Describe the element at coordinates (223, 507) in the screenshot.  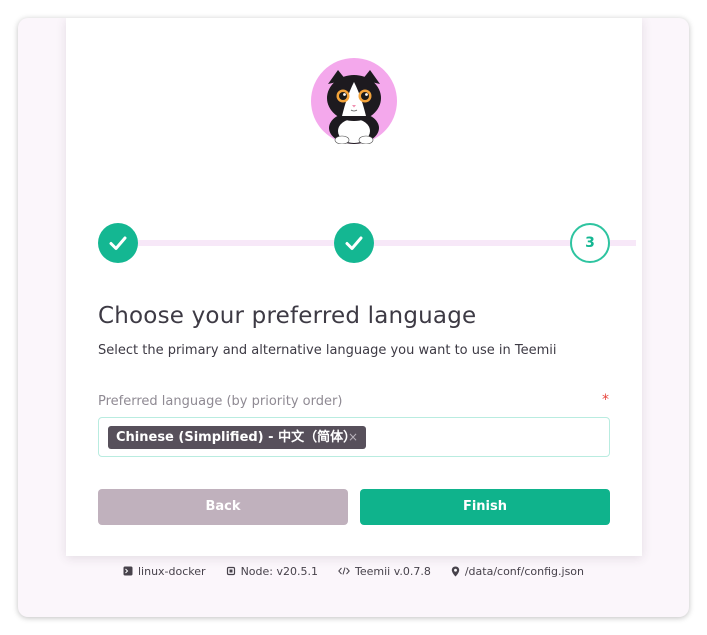
I see `back-button: Back` at that location.